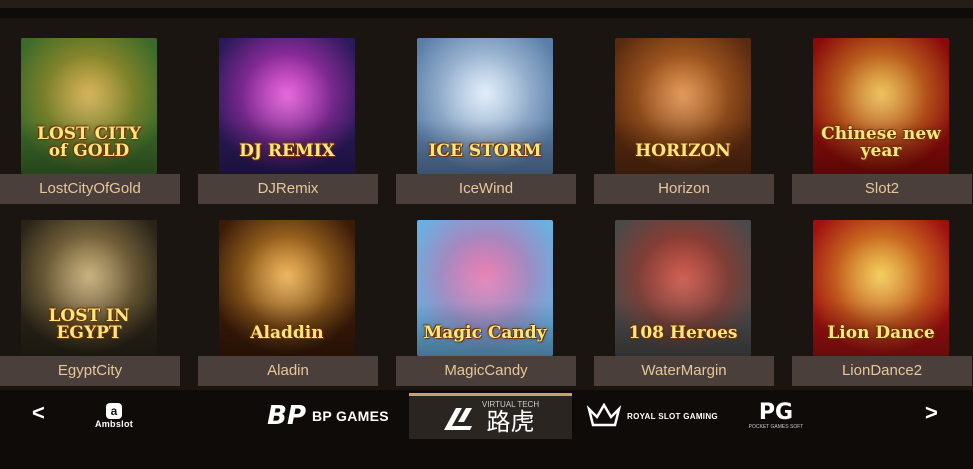 The height and width of the screenshot is (469, 973). What do you see at coordinates (287, 288) in the screenshot?
I see `game-thumbnail: Aladdin` at bounding box center [287, 288].